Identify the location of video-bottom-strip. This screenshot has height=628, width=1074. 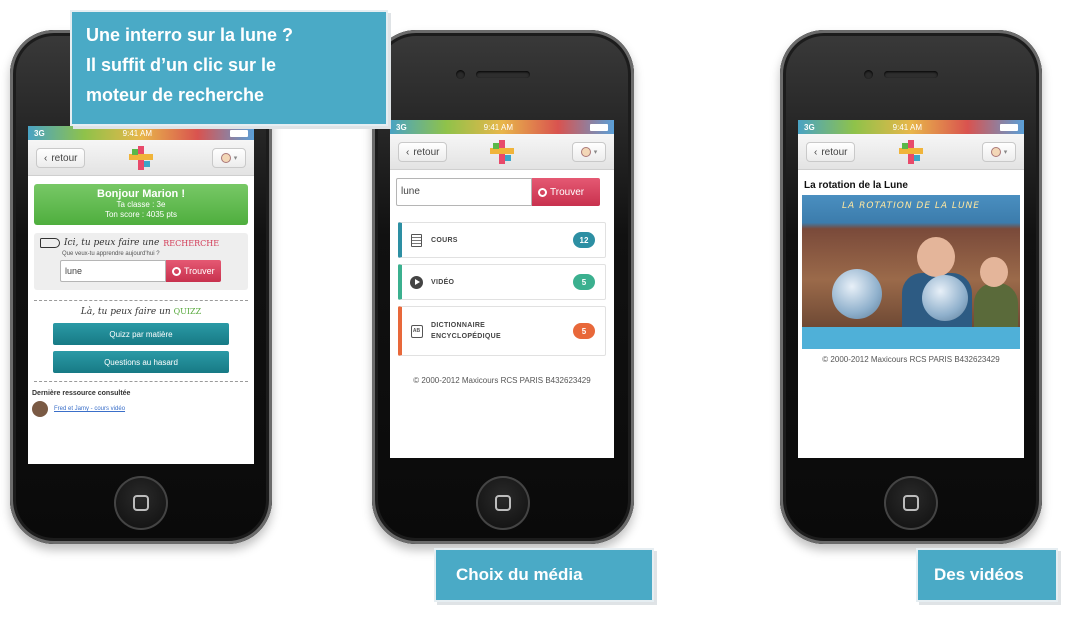
(911, 338).